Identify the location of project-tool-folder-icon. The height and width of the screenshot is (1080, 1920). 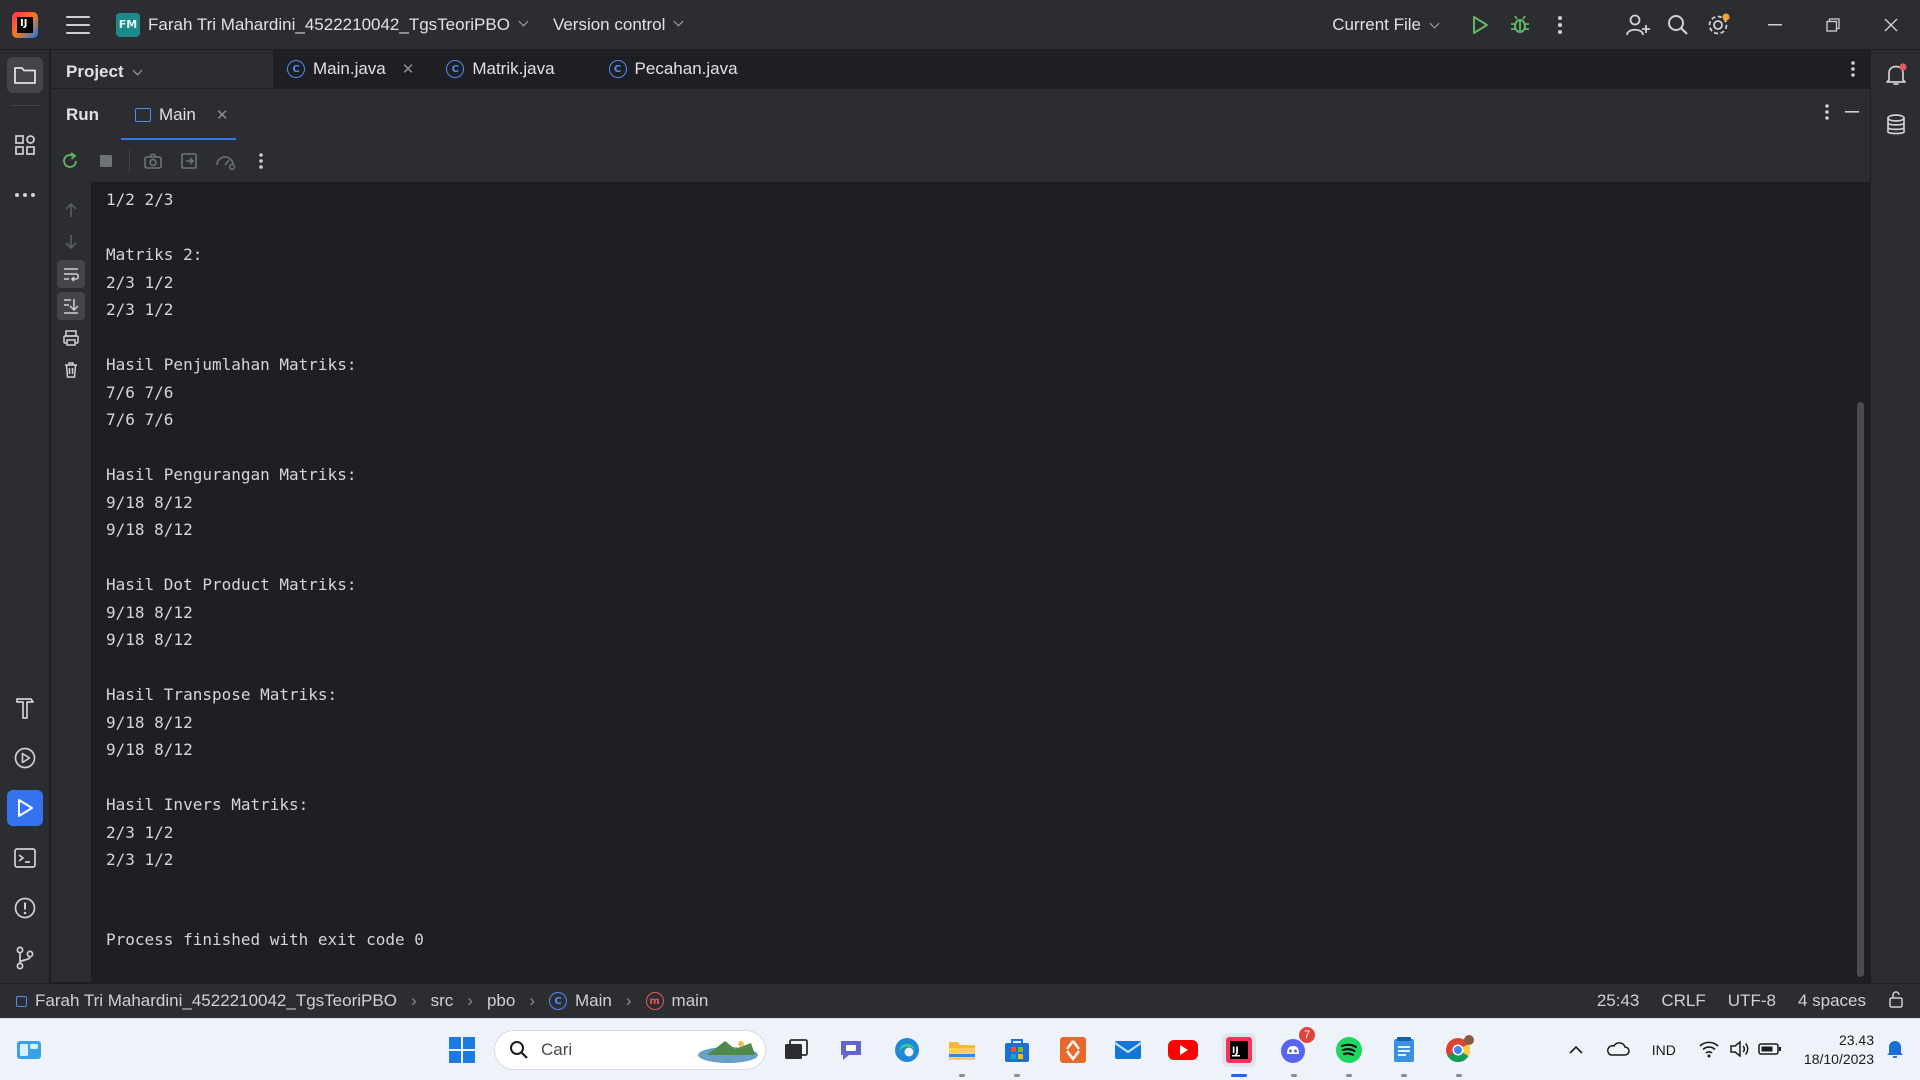
(25, 75).